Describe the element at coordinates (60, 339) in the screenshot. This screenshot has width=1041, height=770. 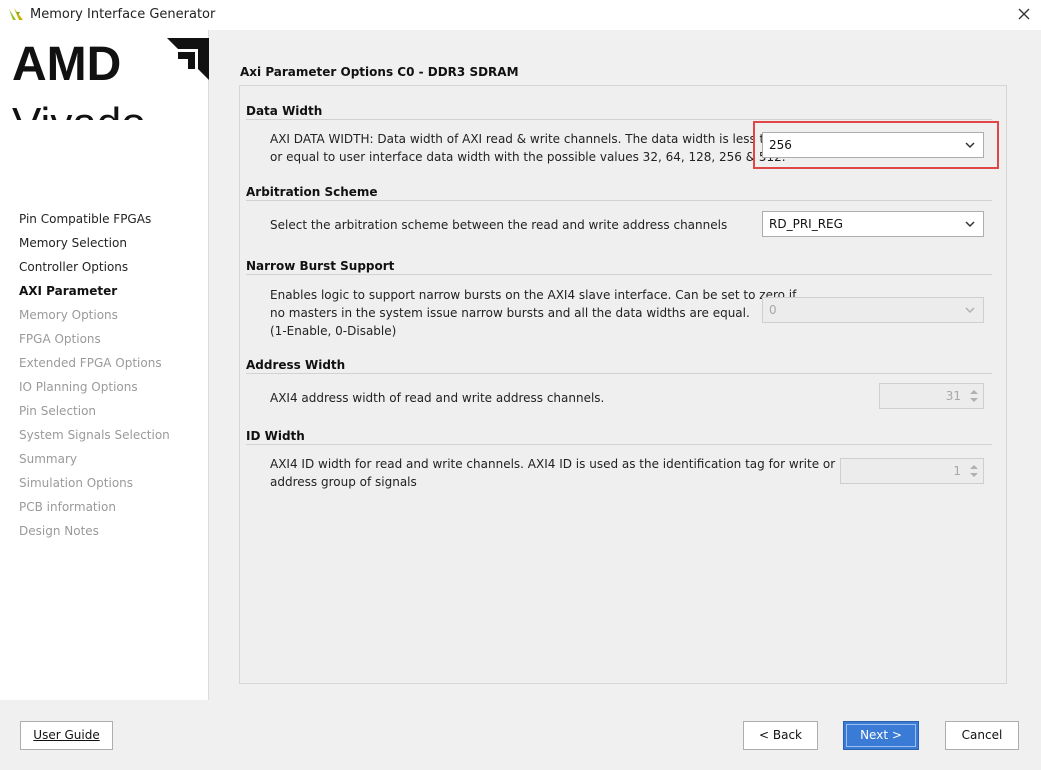
I see `nav-step-fpga-options: FPGA Options` at that location.